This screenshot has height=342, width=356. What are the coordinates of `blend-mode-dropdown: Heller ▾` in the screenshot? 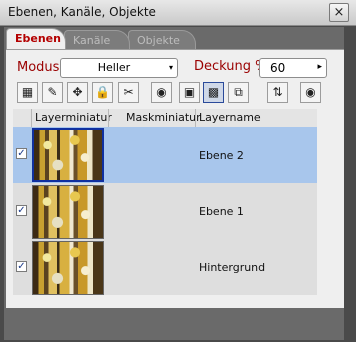 It's located at (119, 68).